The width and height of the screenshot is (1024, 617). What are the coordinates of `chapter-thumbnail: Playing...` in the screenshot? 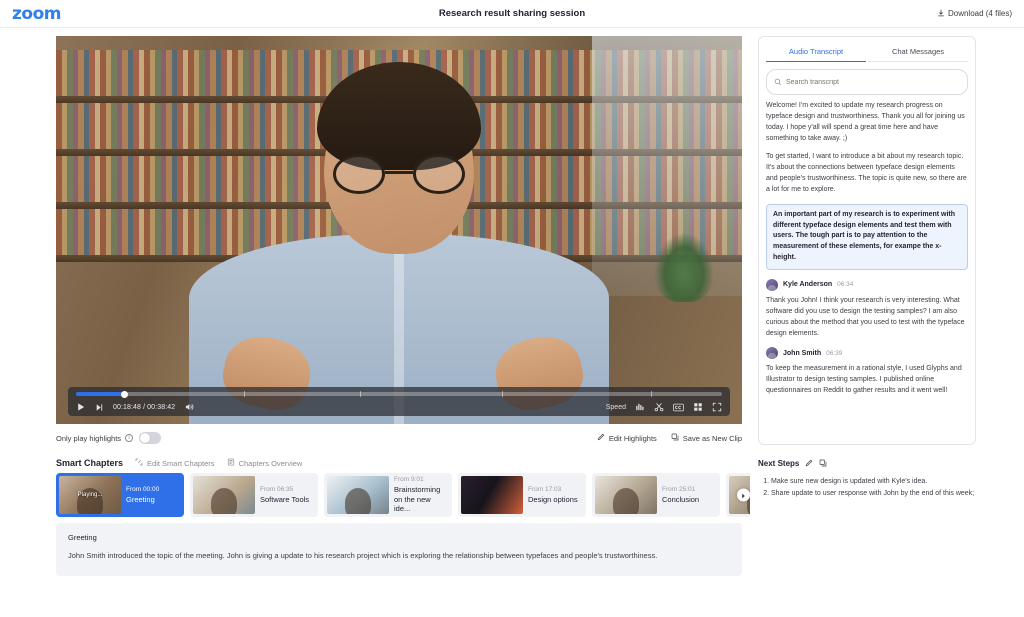 It's located at (90, 495).